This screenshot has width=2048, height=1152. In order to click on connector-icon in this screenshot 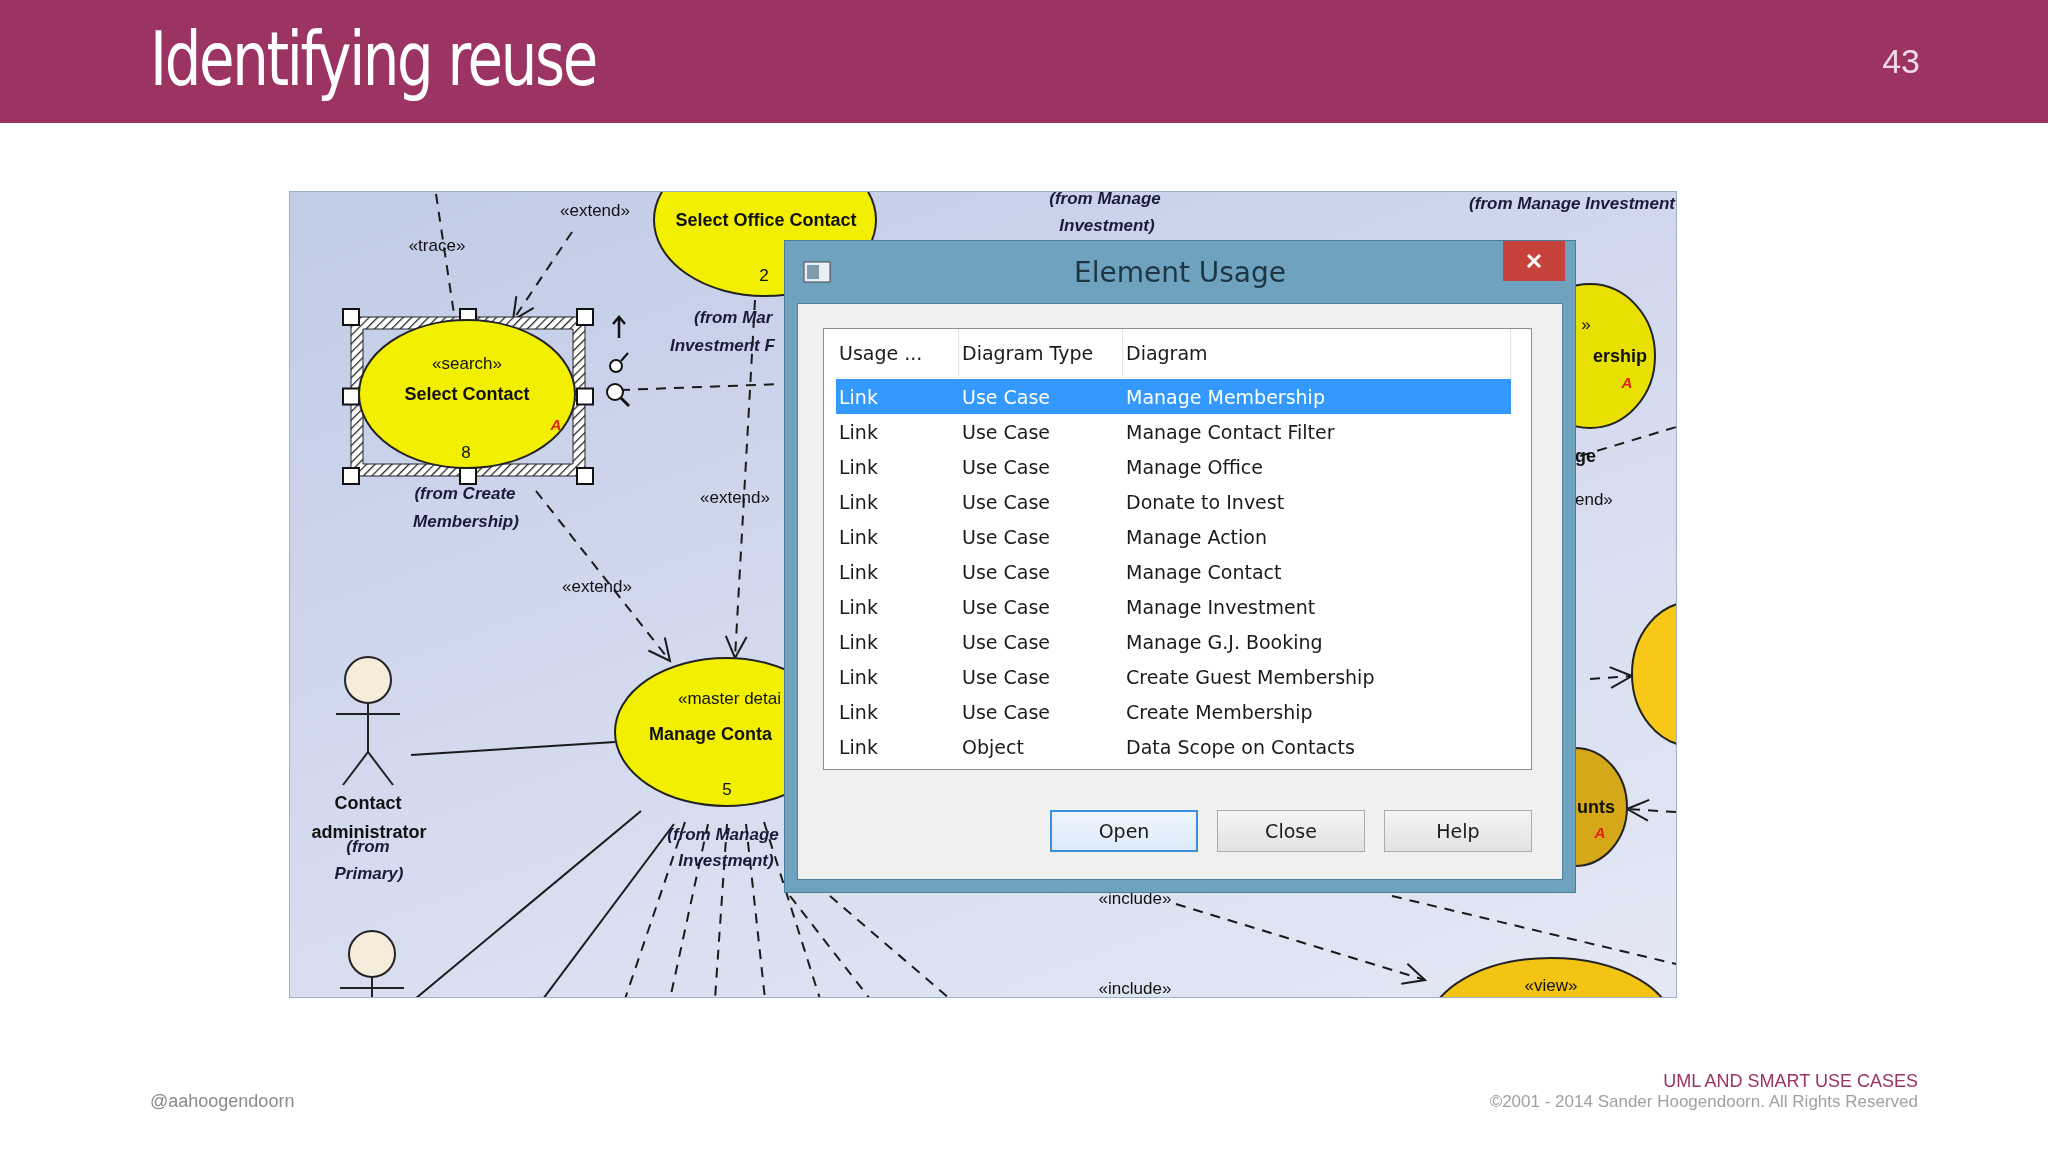, I will do `click(619, 362)`.